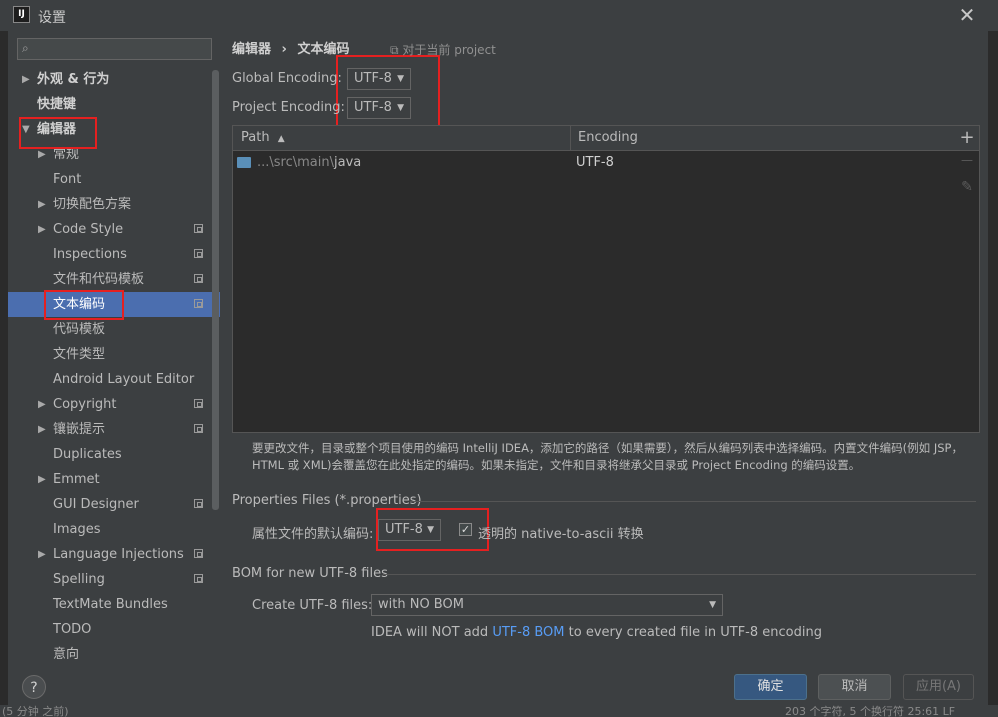  What do you see at coordinates (379, 79) in the screenshot?
I see `global-encoding-select: UTF-8 ▼` at bounding box center [379, 79].